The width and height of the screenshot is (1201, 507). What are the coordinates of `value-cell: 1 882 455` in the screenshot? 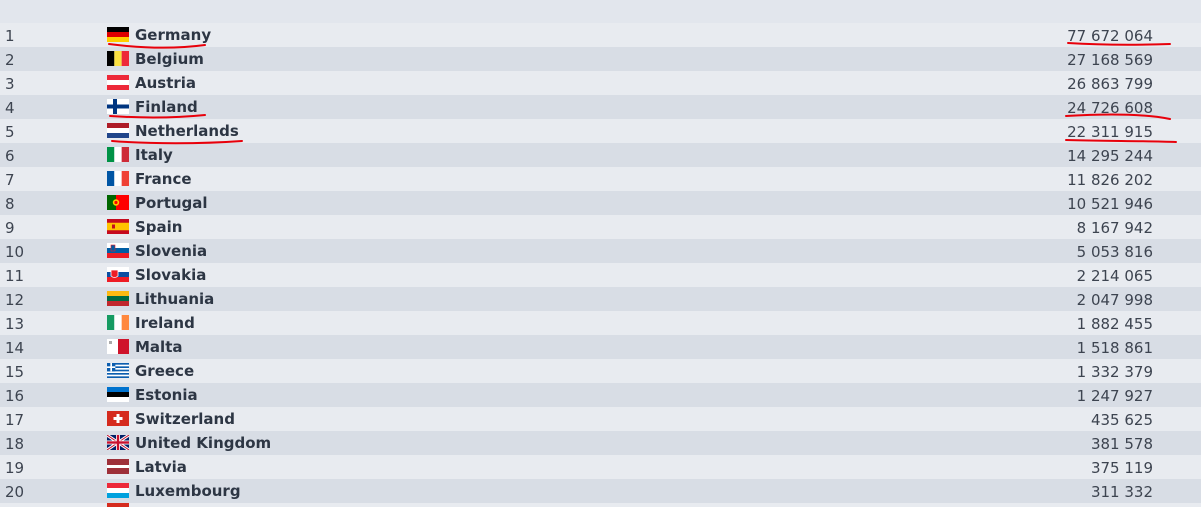 It's located at (1114, 324).